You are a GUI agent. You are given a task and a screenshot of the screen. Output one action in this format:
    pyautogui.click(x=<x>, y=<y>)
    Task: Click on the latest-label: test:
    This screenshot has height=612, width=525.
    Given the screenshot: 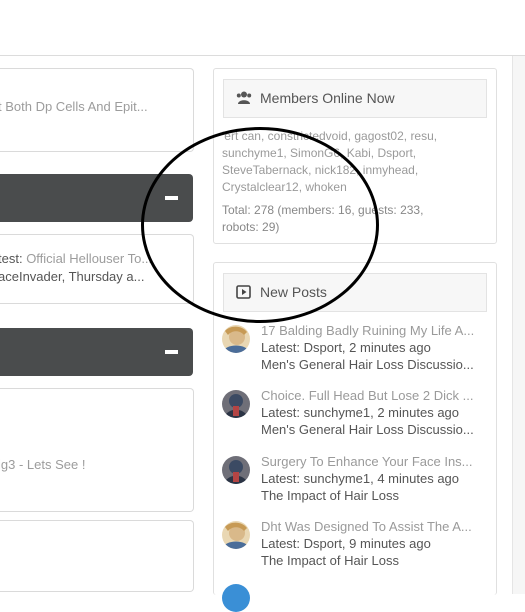 What is the action you would take?
    pyautogui.click(x=13, y=258)
    